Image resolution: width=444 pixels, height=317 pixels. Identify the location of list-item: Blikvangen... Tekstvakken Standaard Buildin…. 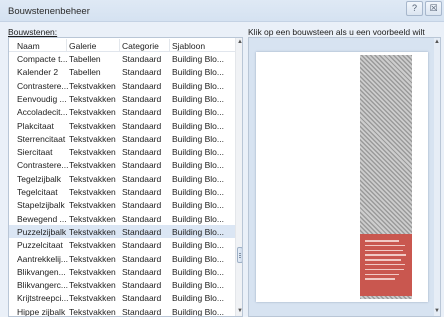
(122, 272).